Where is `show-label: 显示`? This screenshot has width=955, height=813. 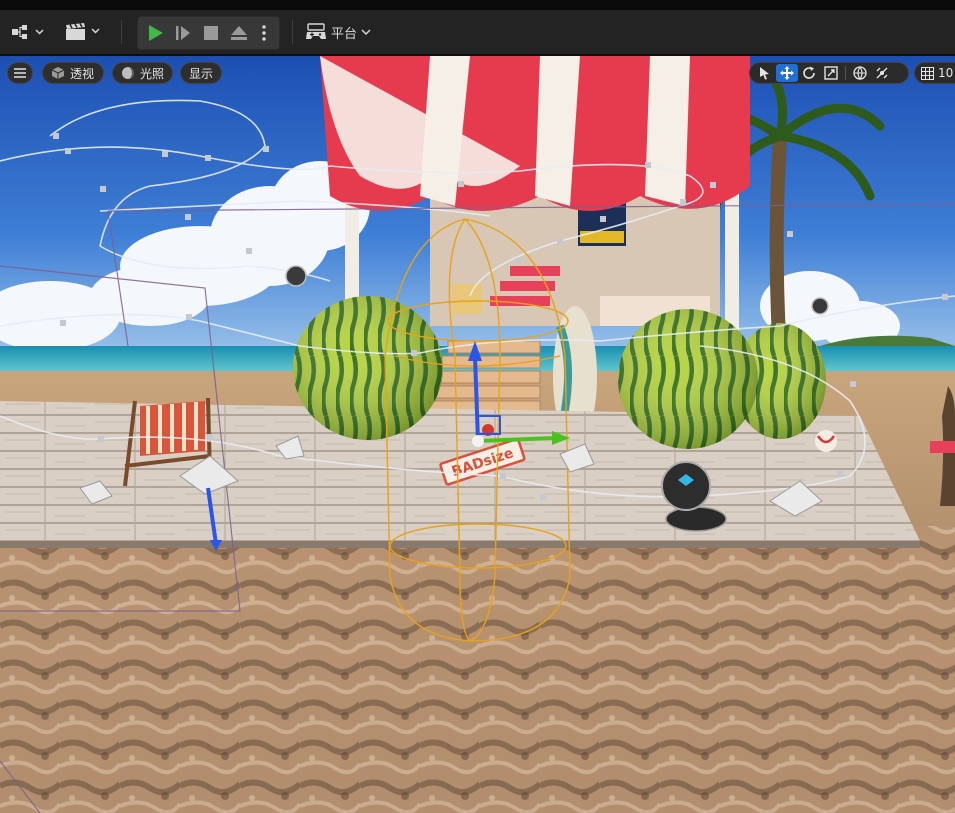 show-label: 显示 is located at coordinates (201, 73).